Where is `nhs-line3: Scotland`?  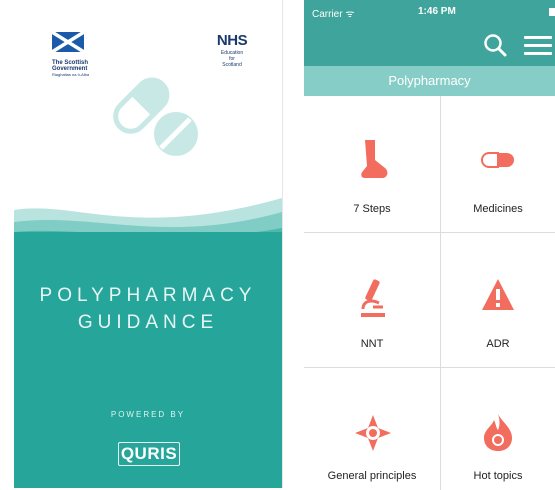 nhs-line3: Scotland is located at coordinates (232, 65).